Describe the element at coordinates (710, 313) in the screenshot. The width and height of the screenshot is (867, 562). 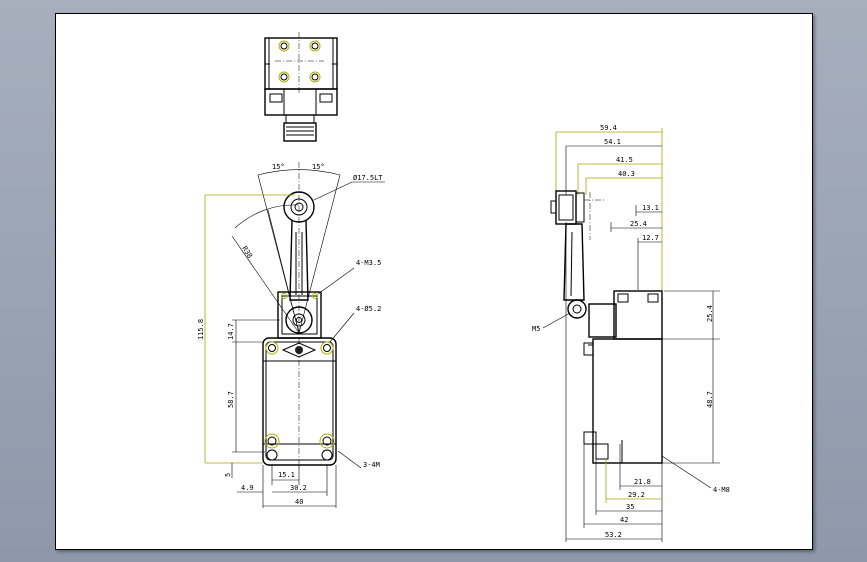
I see `dim-25-4v-label: 25.4` at that location.